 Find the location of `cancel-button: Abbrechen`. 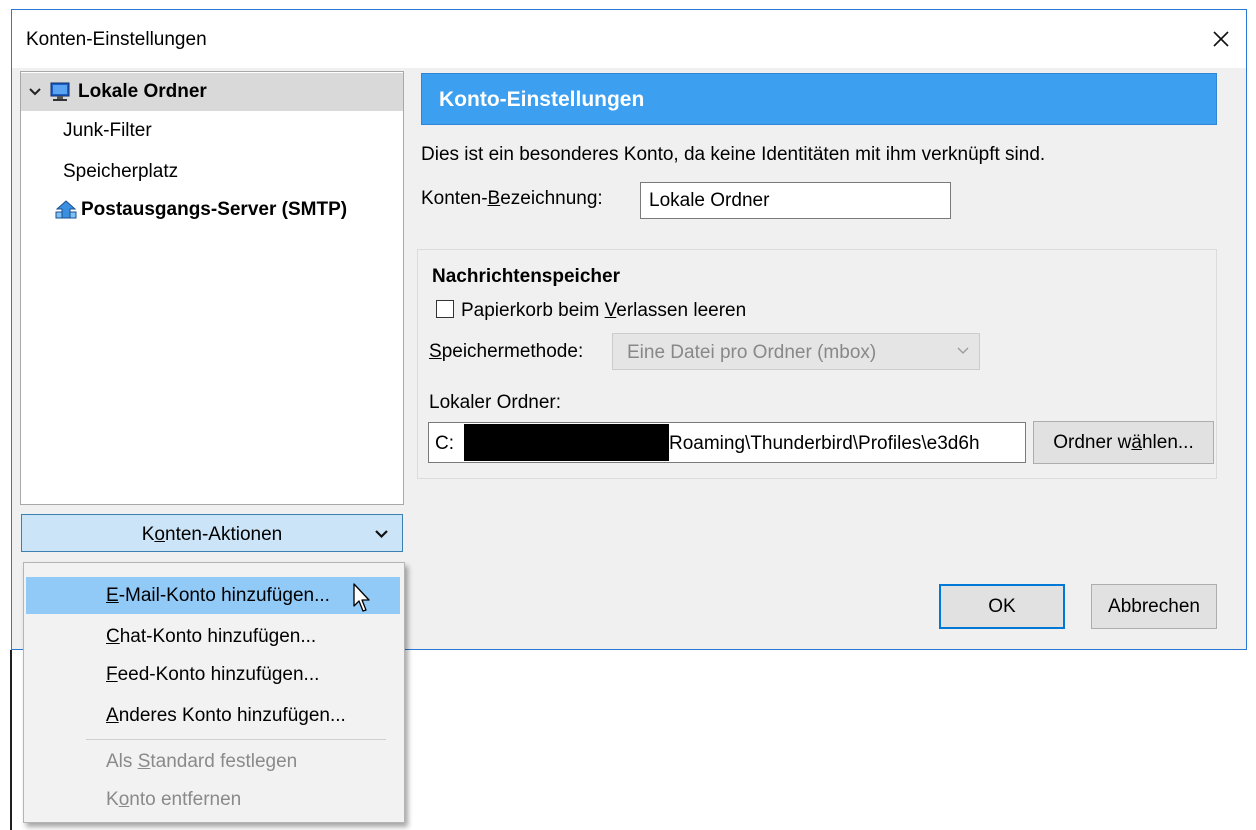

cancel-button: Abbrechen is located at coordinates (1154, 606).